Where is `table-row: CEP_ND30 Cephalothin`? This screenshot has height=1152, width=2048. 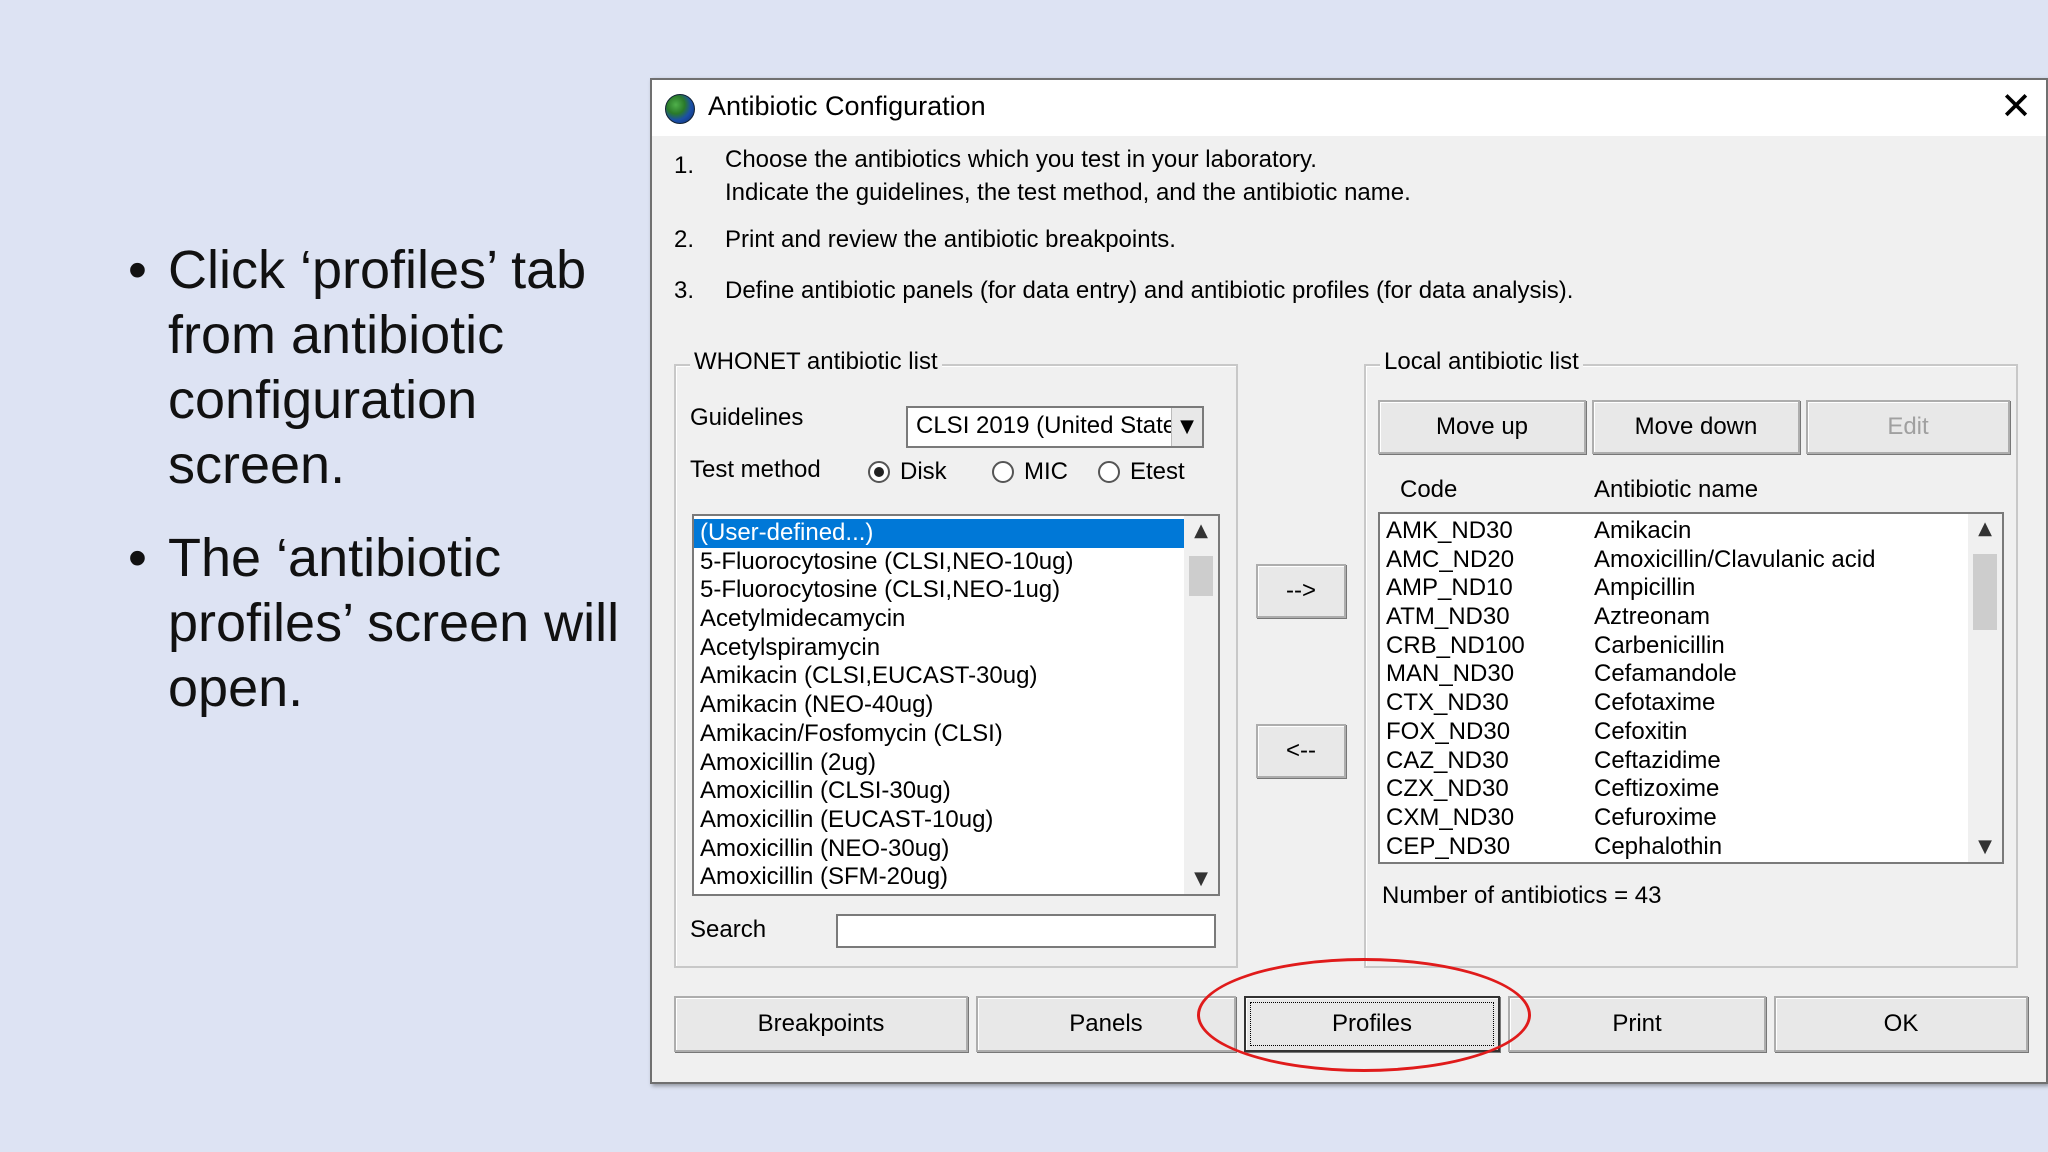
table-row: CEP_ND30 Cephalothin is located at coordinates (1673, 847).